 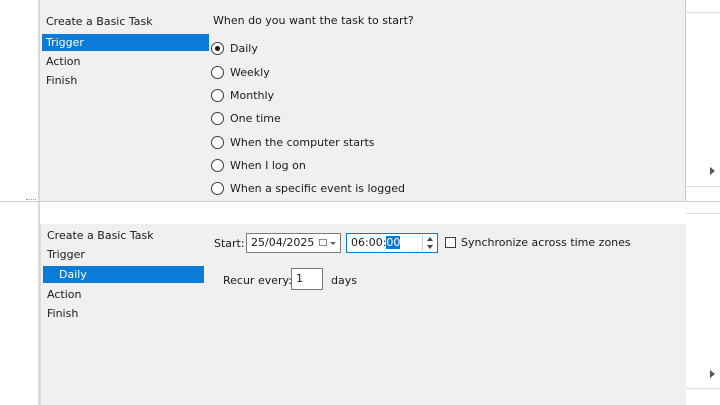 I want to click on start-time-value: 06:00:00, so click(x=376, y=243).